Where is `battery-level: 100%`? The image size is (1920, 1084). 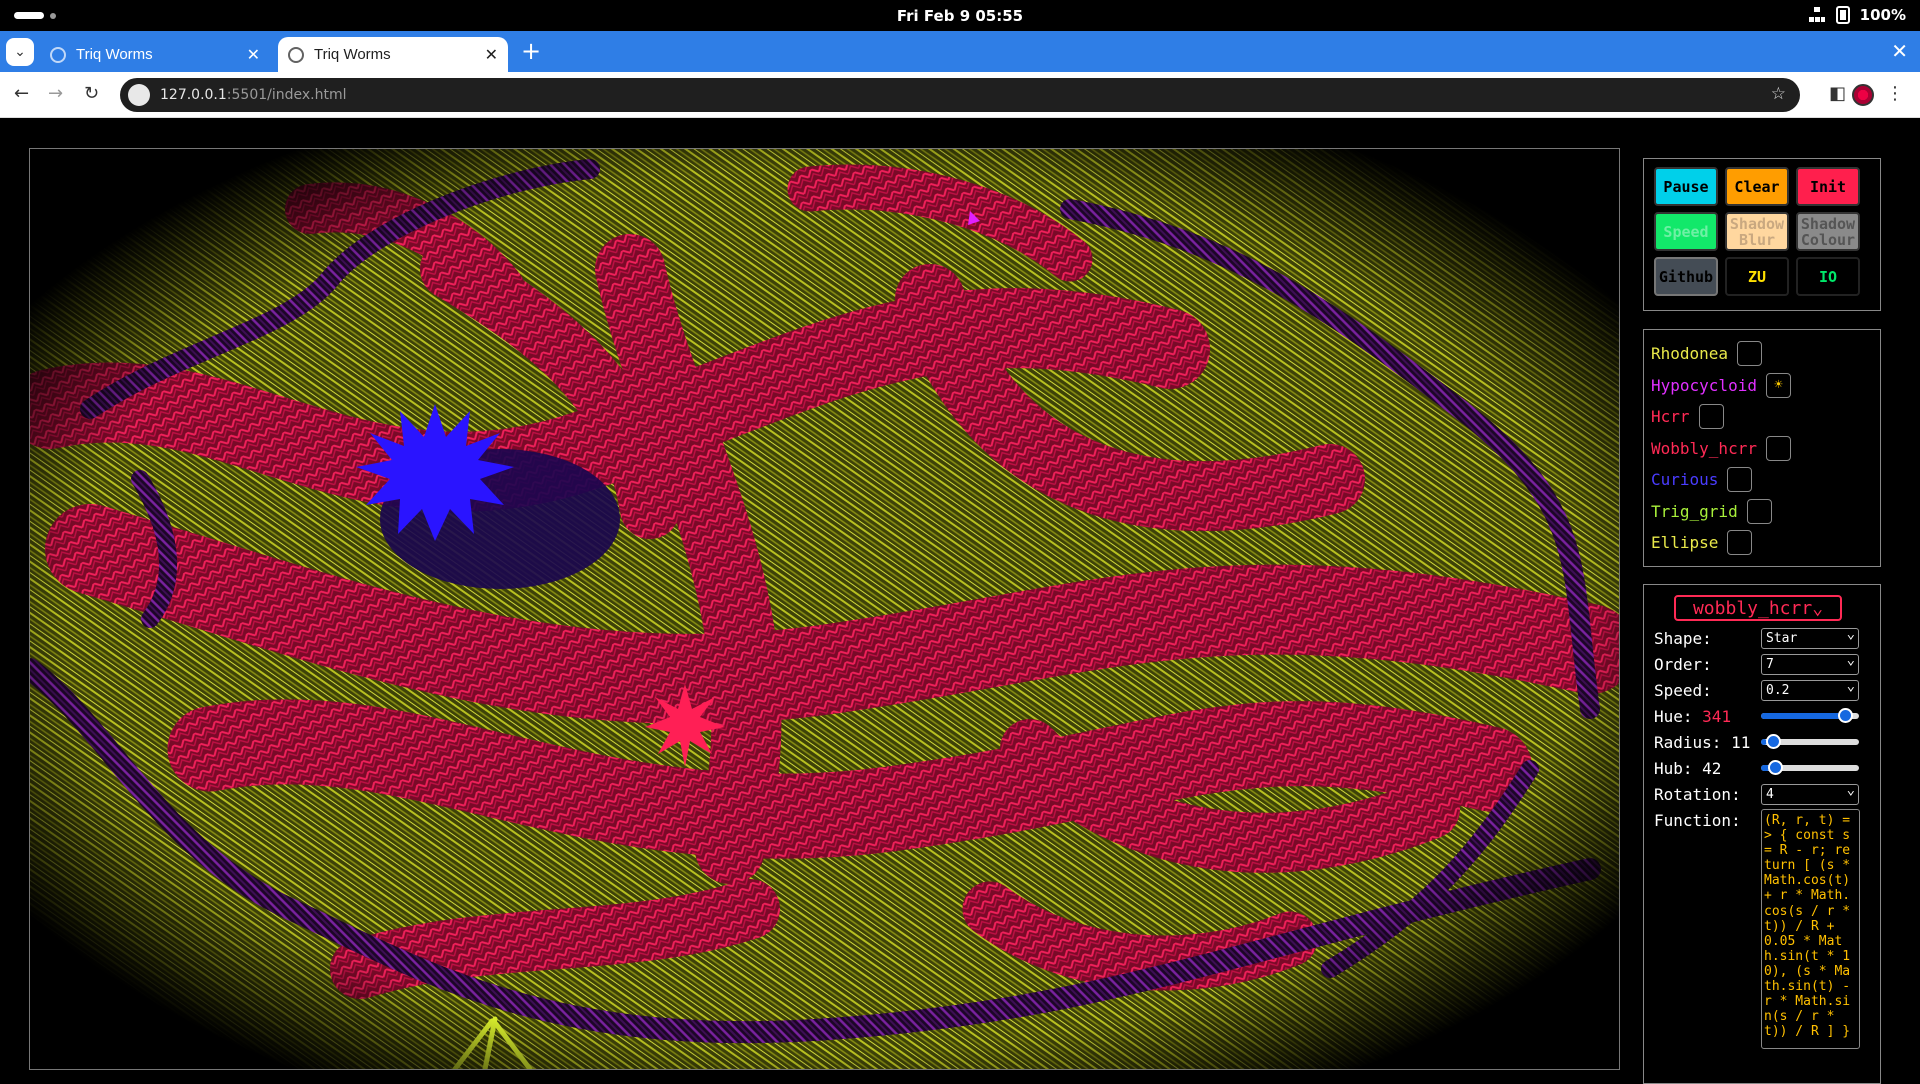
battery-level: 100% is located at coordinates (1882, 15).